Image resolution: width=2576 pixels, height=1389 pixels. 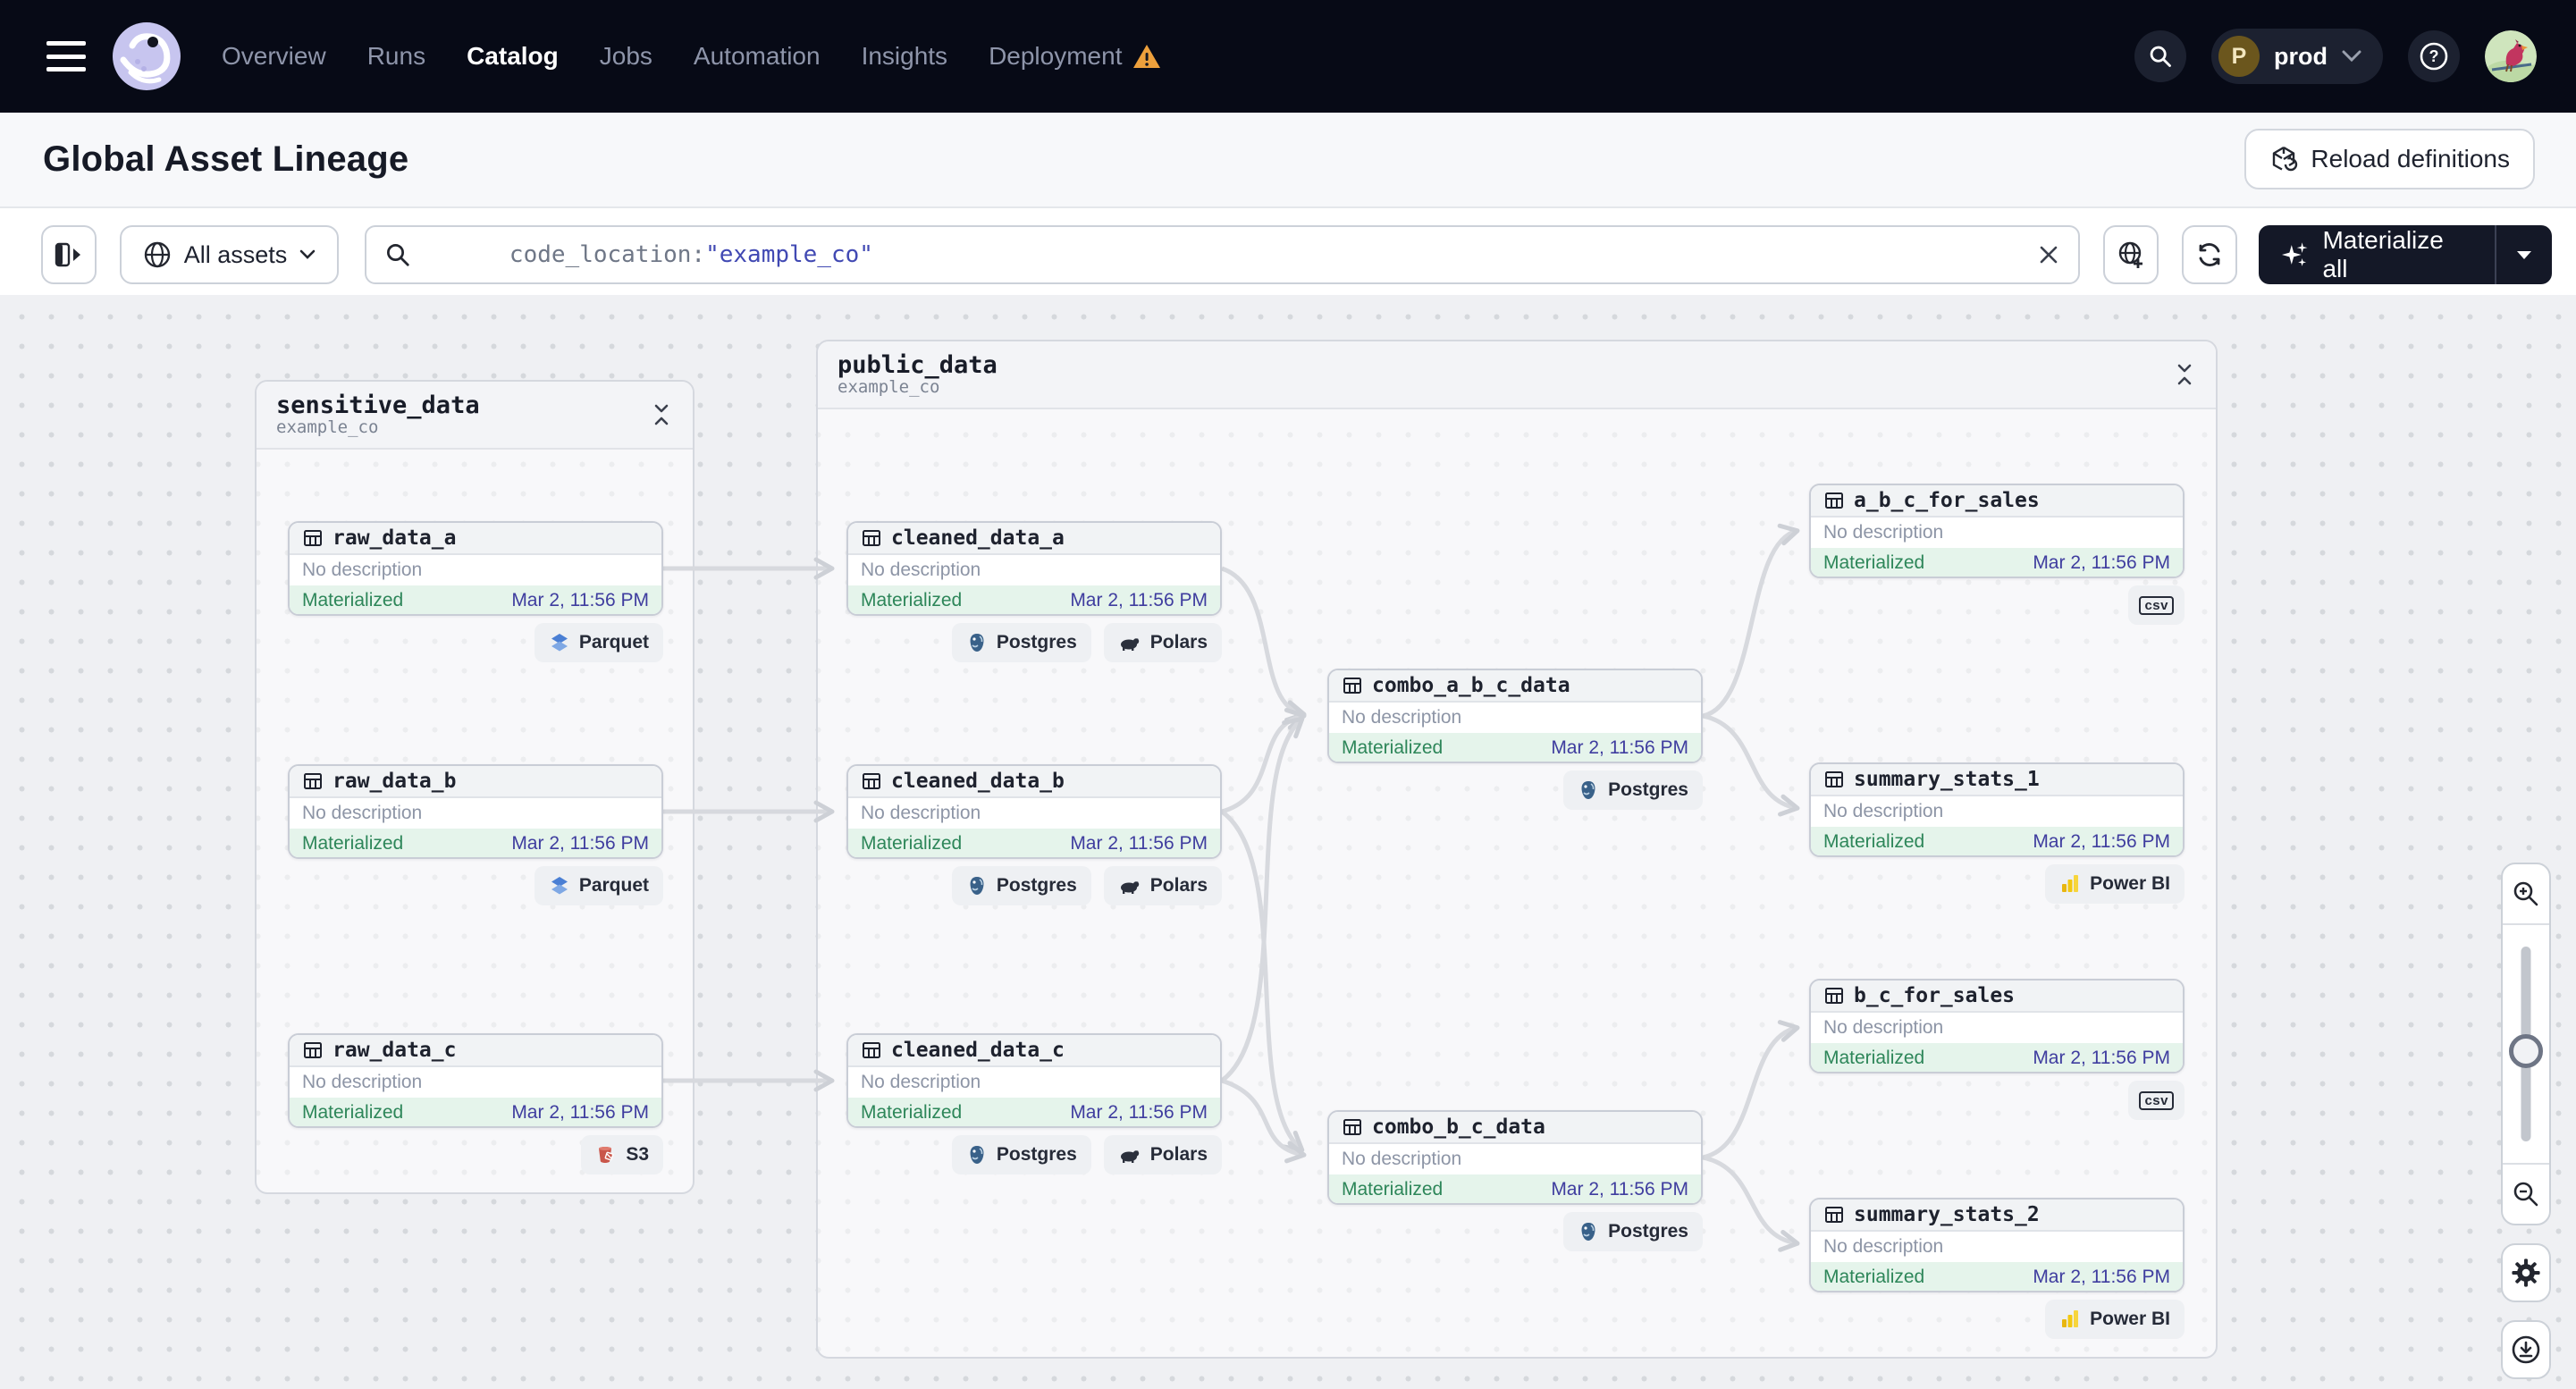 I want to click on help-icon: ?, so click(x=2434, y=56).